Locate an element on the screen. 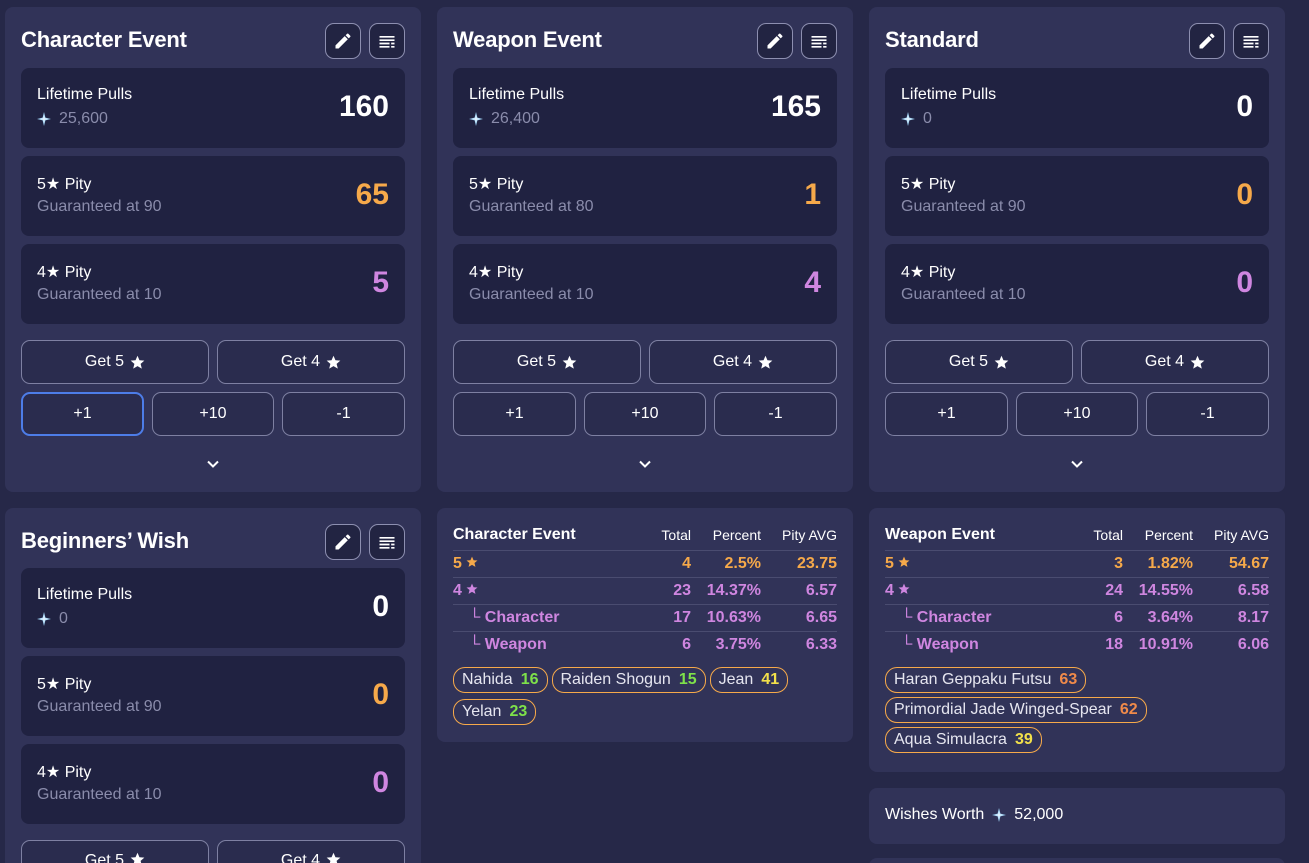 The width and height of the screenshot is (1309, 863). banner-title: Character Event is located at coordinates (104, 39).